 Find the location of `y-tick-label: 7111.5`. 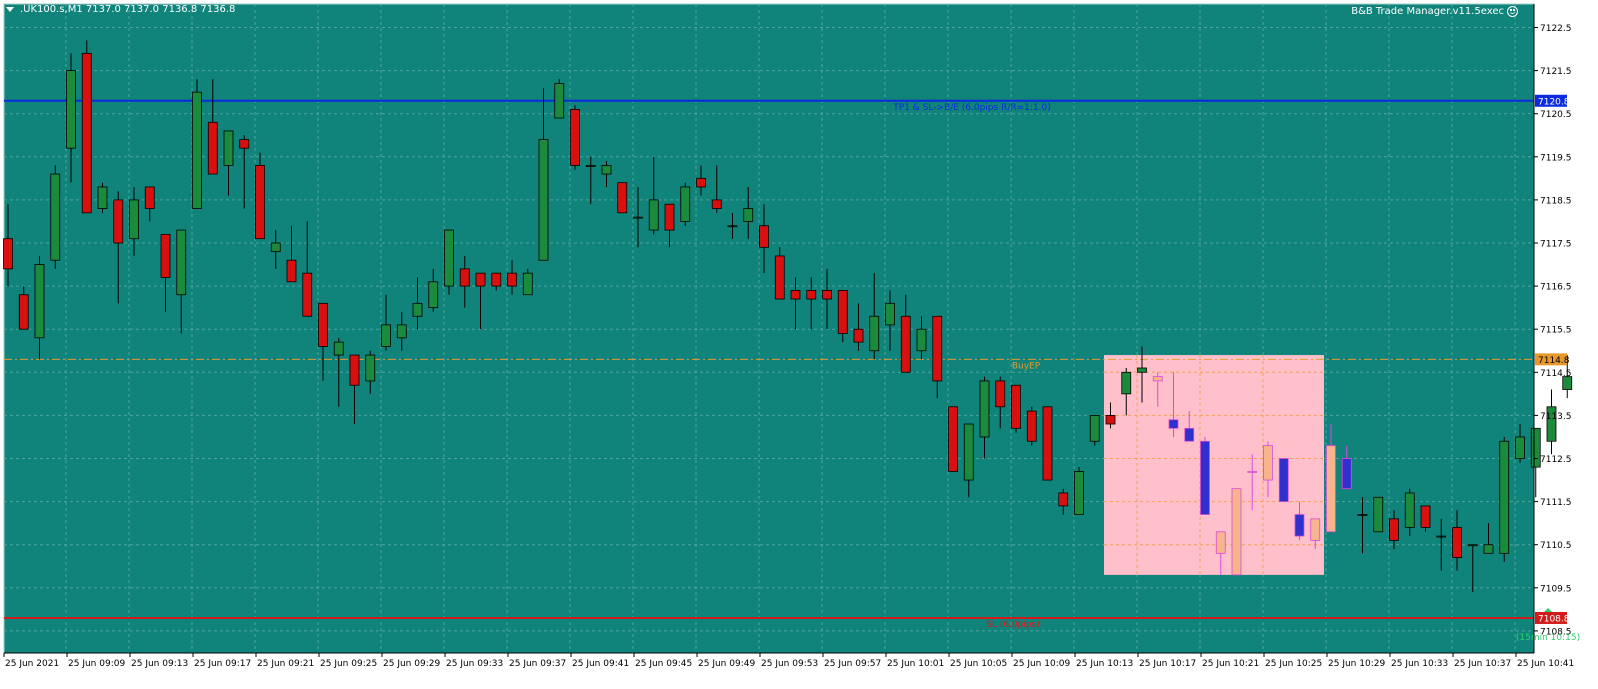

y-tick-label: 7111.5 is located at coordinates (1556, 503).